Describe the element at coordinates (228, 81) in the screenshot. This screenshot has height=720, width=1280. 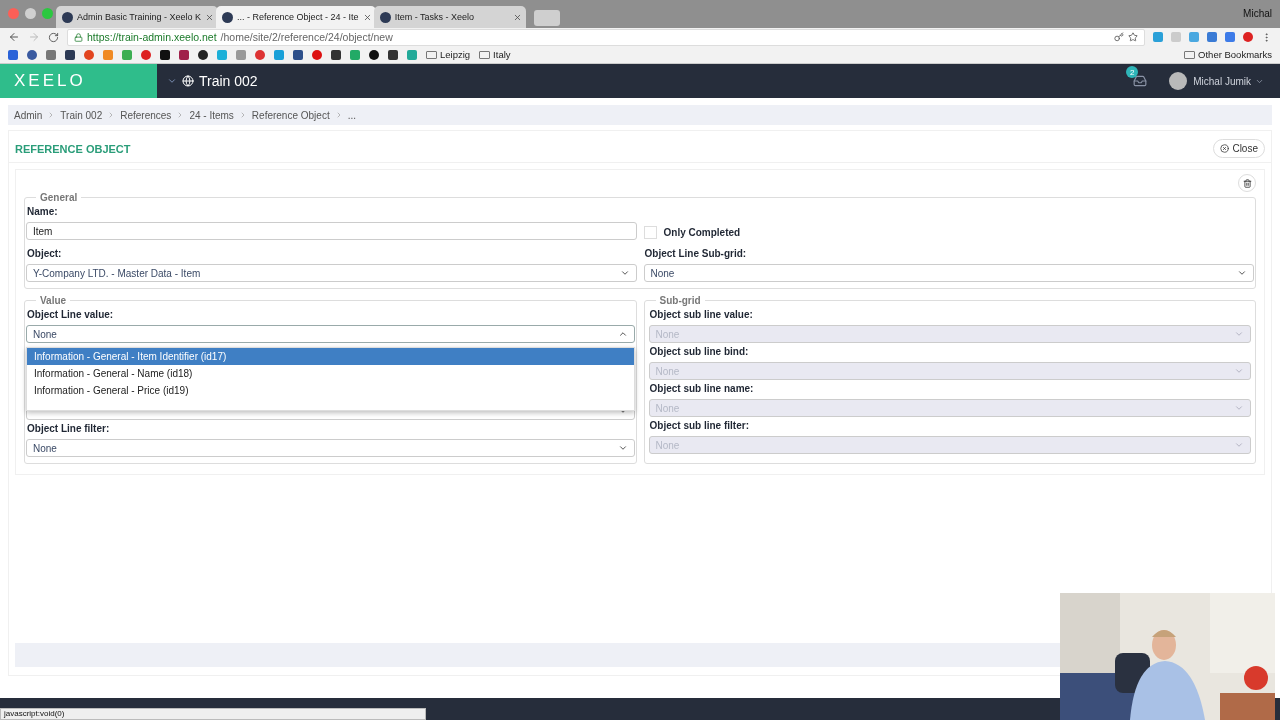
I see `site-name: Train 002` at that location.